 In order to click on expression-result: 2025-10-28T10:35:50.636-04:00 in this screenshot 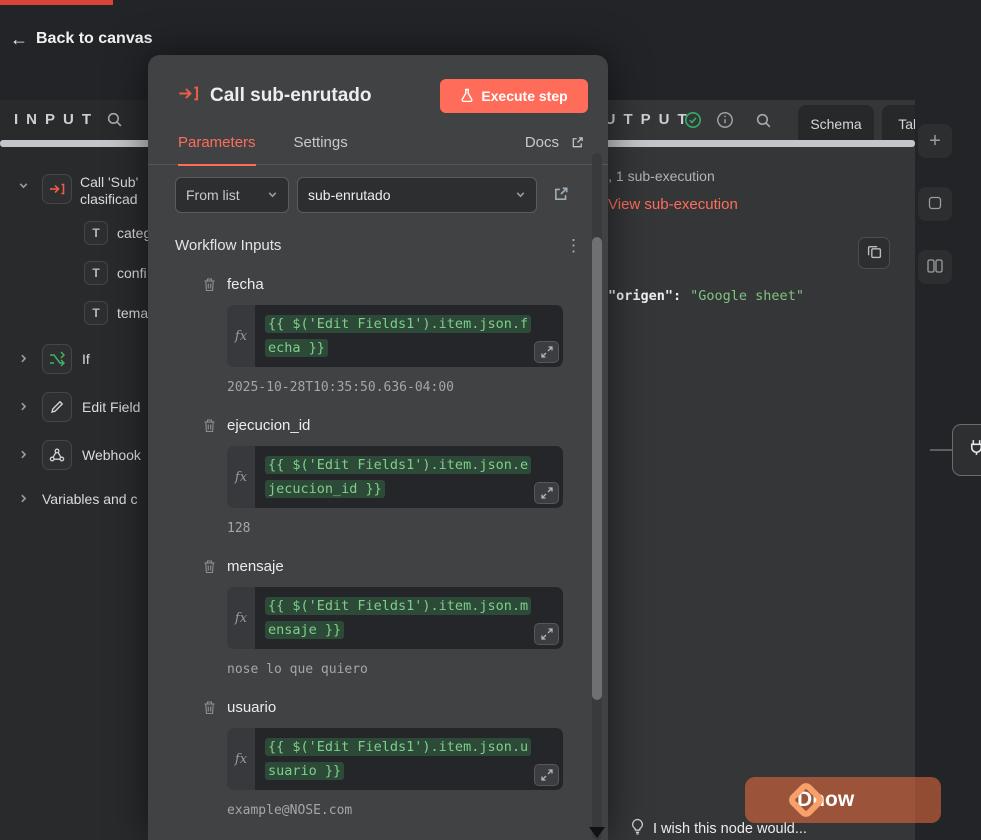, I will do `click(340, 387)`.